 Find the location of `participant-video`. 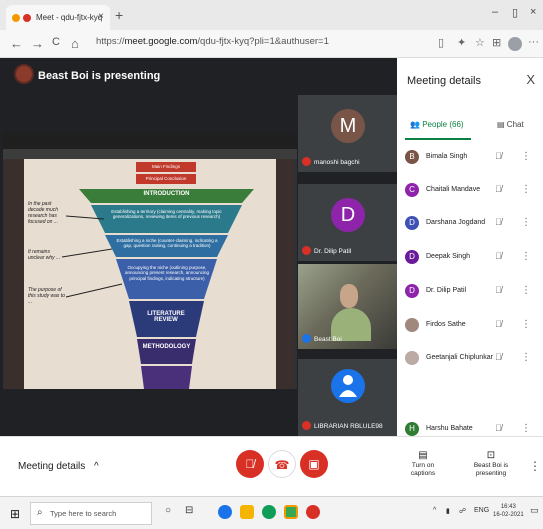

participant-video is located at coordinates (347, 306).